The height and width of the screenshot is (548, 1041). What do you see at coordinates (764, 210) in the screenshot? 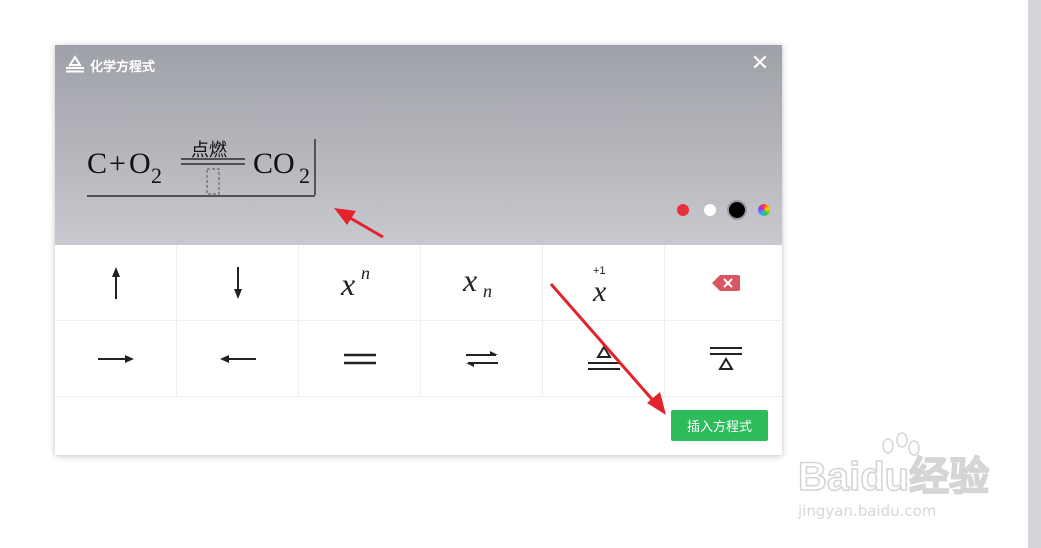
I see `color-swatch-rainbow` at bounding box center [764, 210].